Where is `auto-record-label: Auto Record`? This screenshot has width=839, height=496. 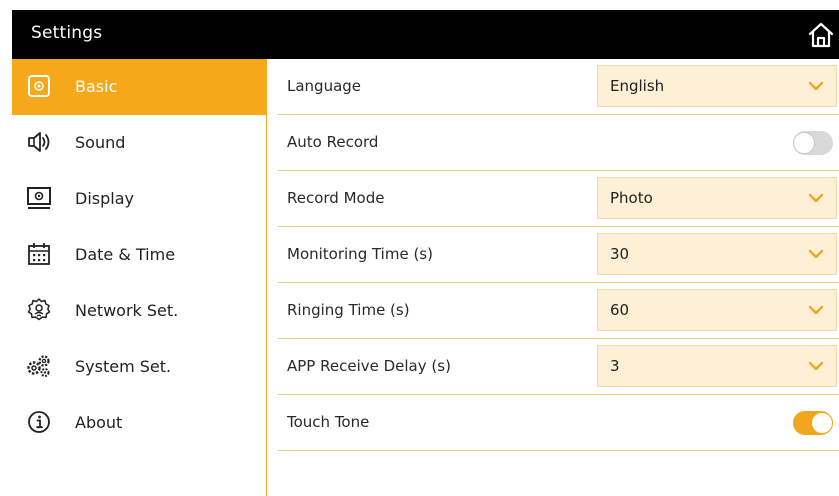 auto-record-label: Auto Record is located at coordinates (333, 142).